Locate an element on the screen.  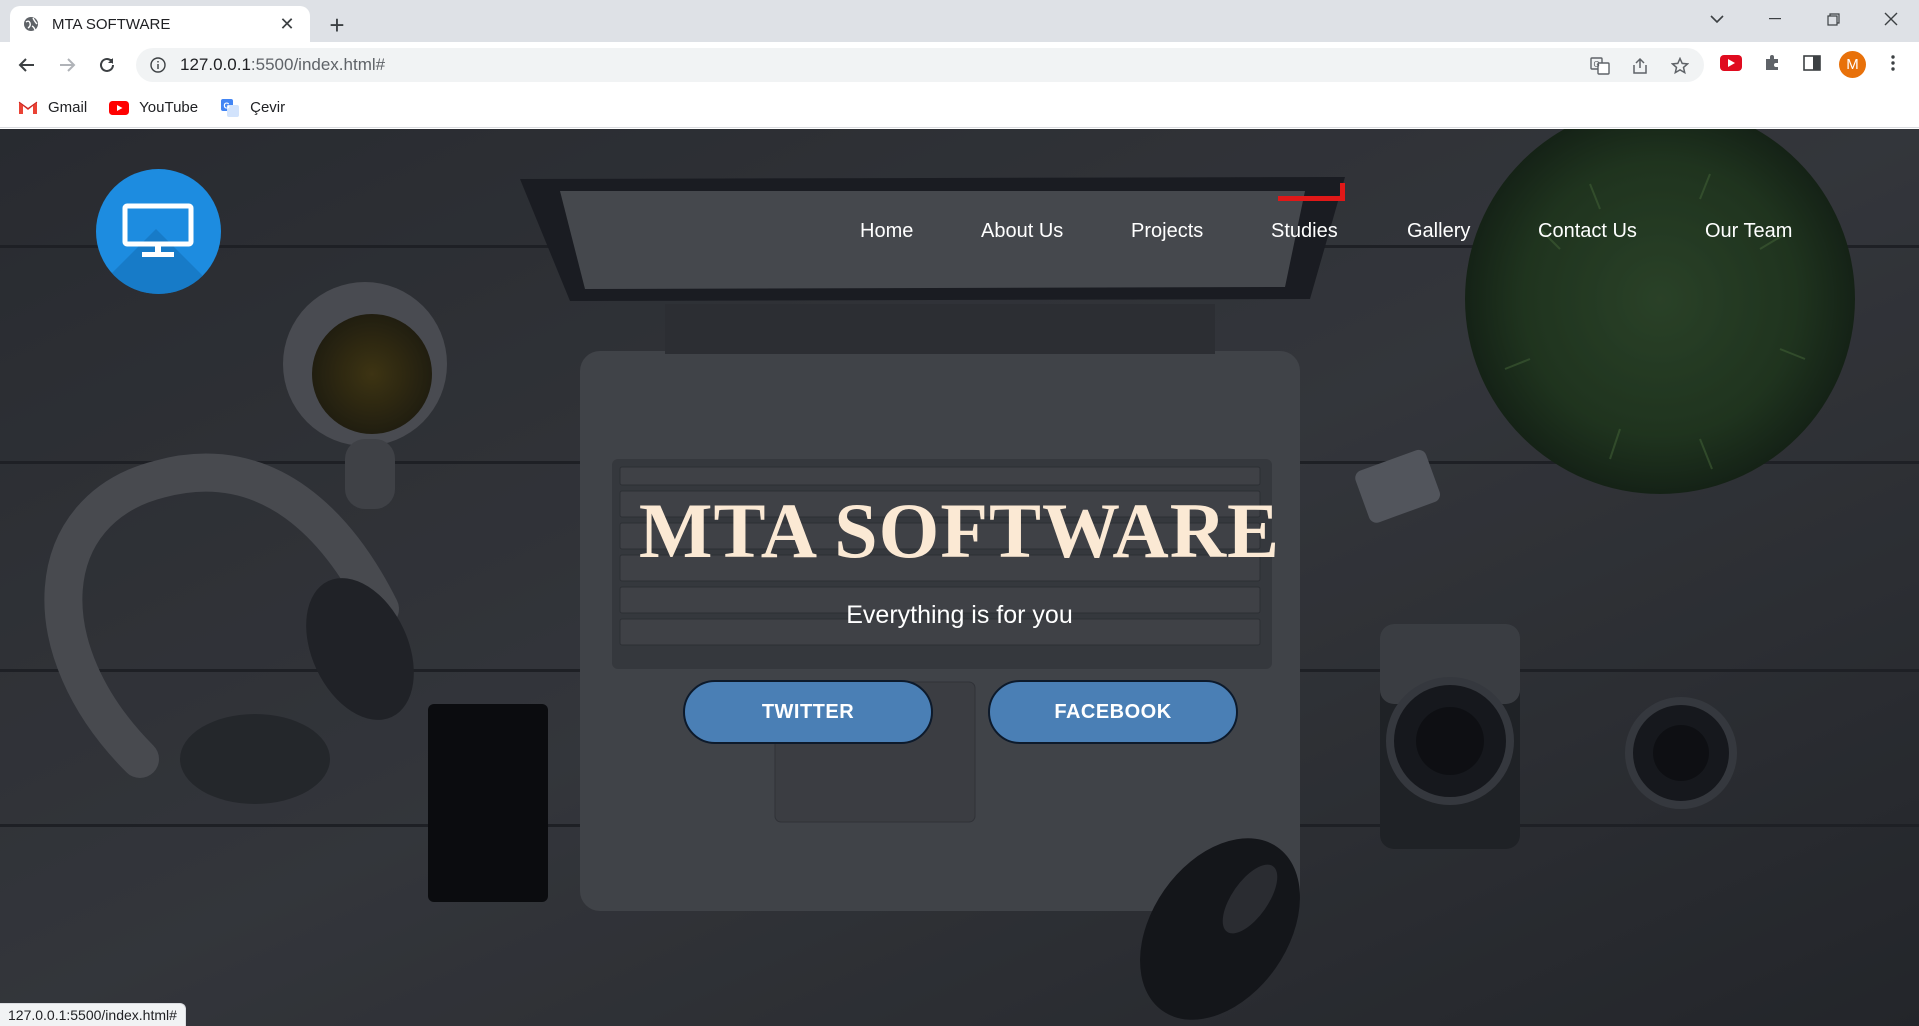
nav-contact-us: Contact Us is located at coordinates (1587, 231).